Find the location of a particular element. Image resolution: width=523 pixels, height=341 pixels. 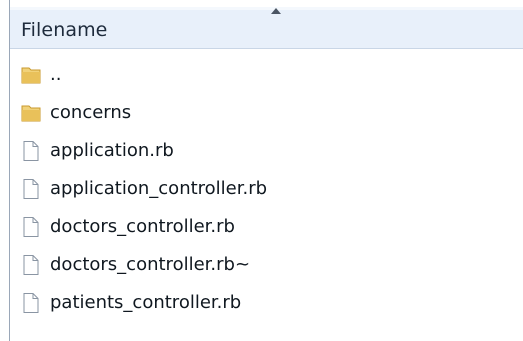

list-item-label: concerns is located at coordinates (91, 112).